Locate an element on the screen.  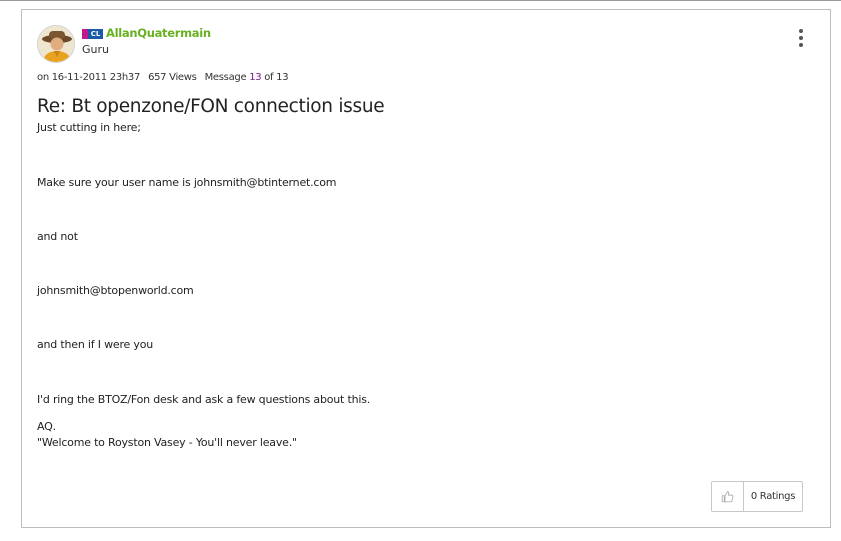
author-rank: Guru is located at coordinates (95, 49).